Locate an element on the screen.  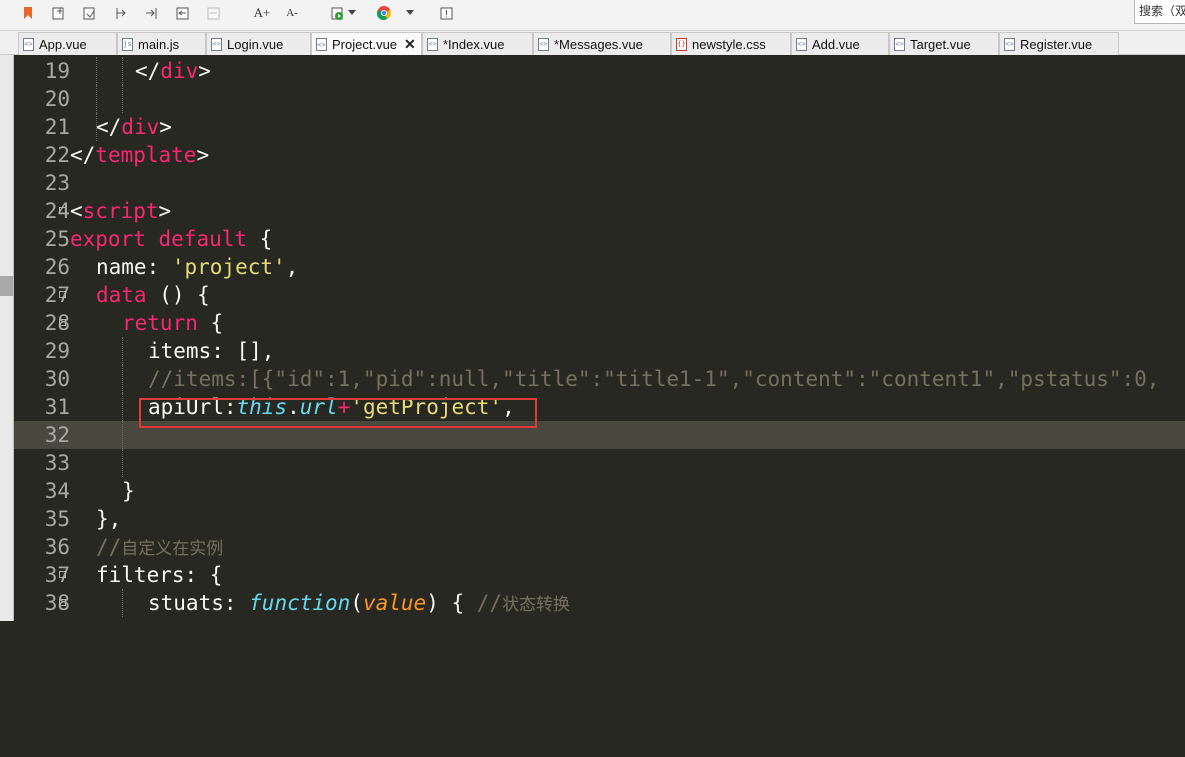
code-line: 25 export default { is located at coordinates (599, 239).